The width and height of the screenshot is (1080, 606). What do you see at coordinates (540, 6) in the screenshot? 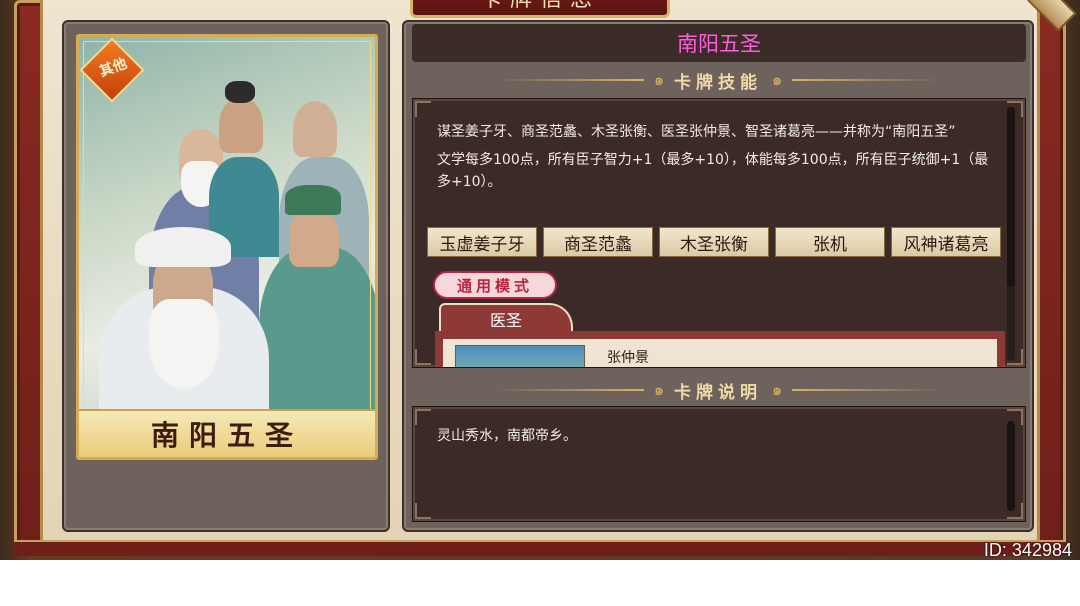
I see `window-title: 卡牌信息` at bounding box center [540, 6].